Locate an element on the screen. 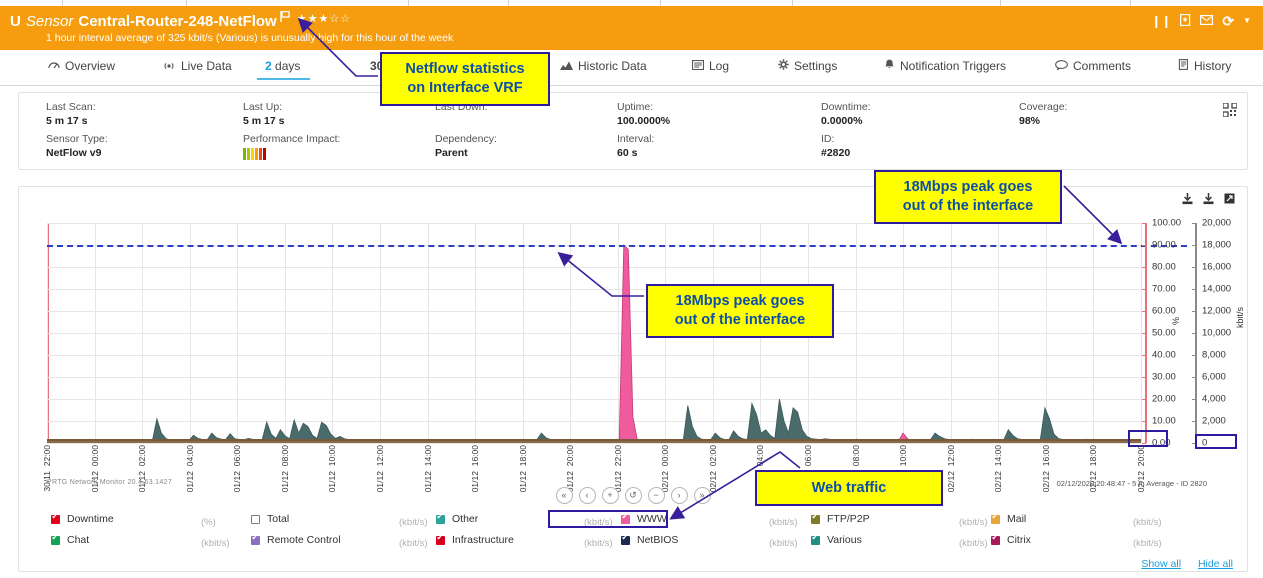  info-id-value: #2820 is located at coordinates (836, 153).